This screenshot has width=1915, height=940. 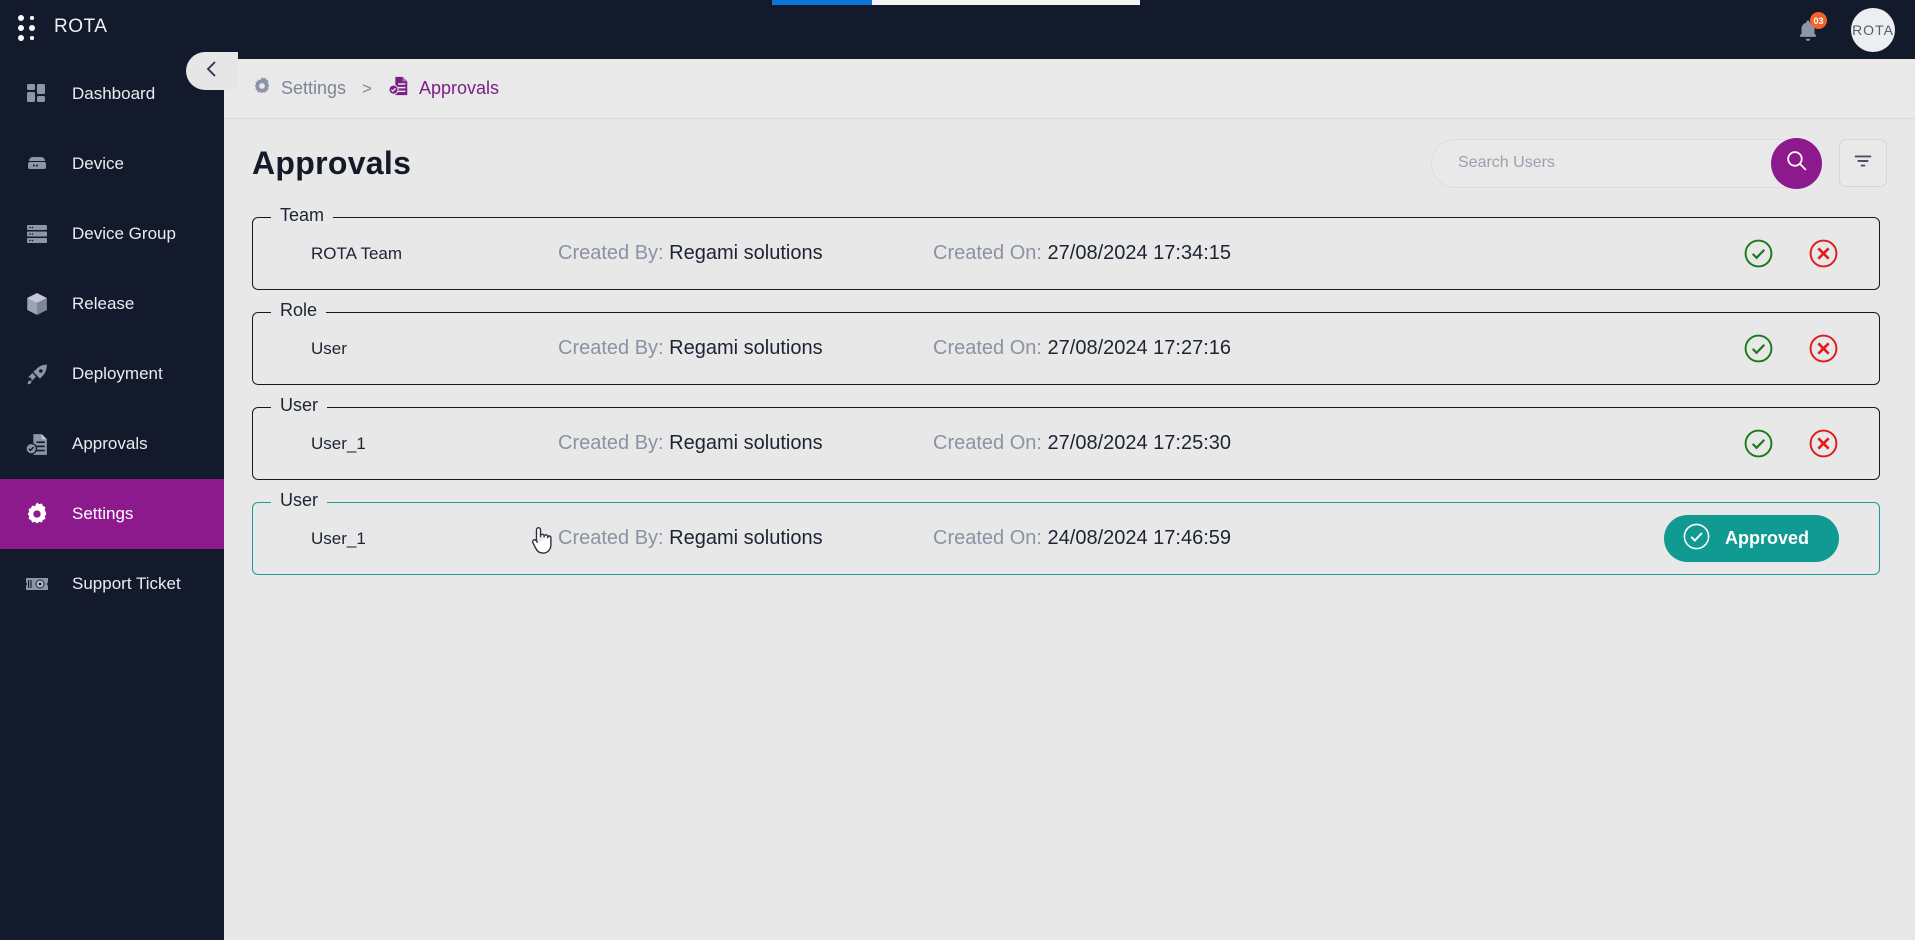 What do you see at coordinates (459, 88) in the screenshot?
I see `breadcrumb-label: Approvals` at bounding box center [459, 88].